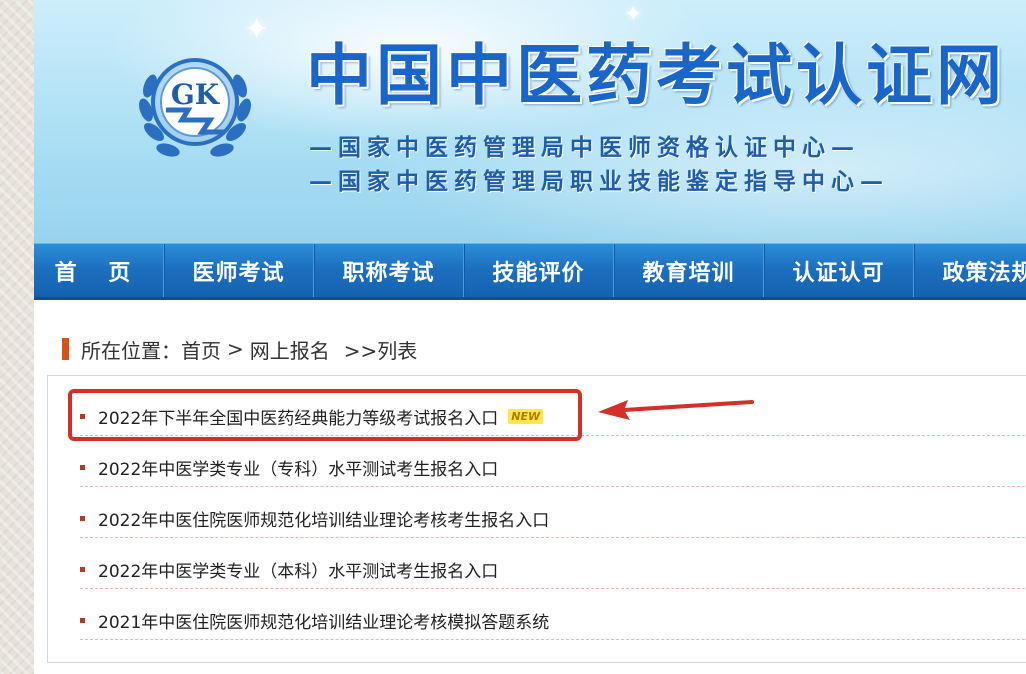 Image resolution: width=1026 pixels, height=674 pixels. I want to click on list-item-link: 2022年中医学类专业（本科）水平测试考生报名入口, so click(298, 569).